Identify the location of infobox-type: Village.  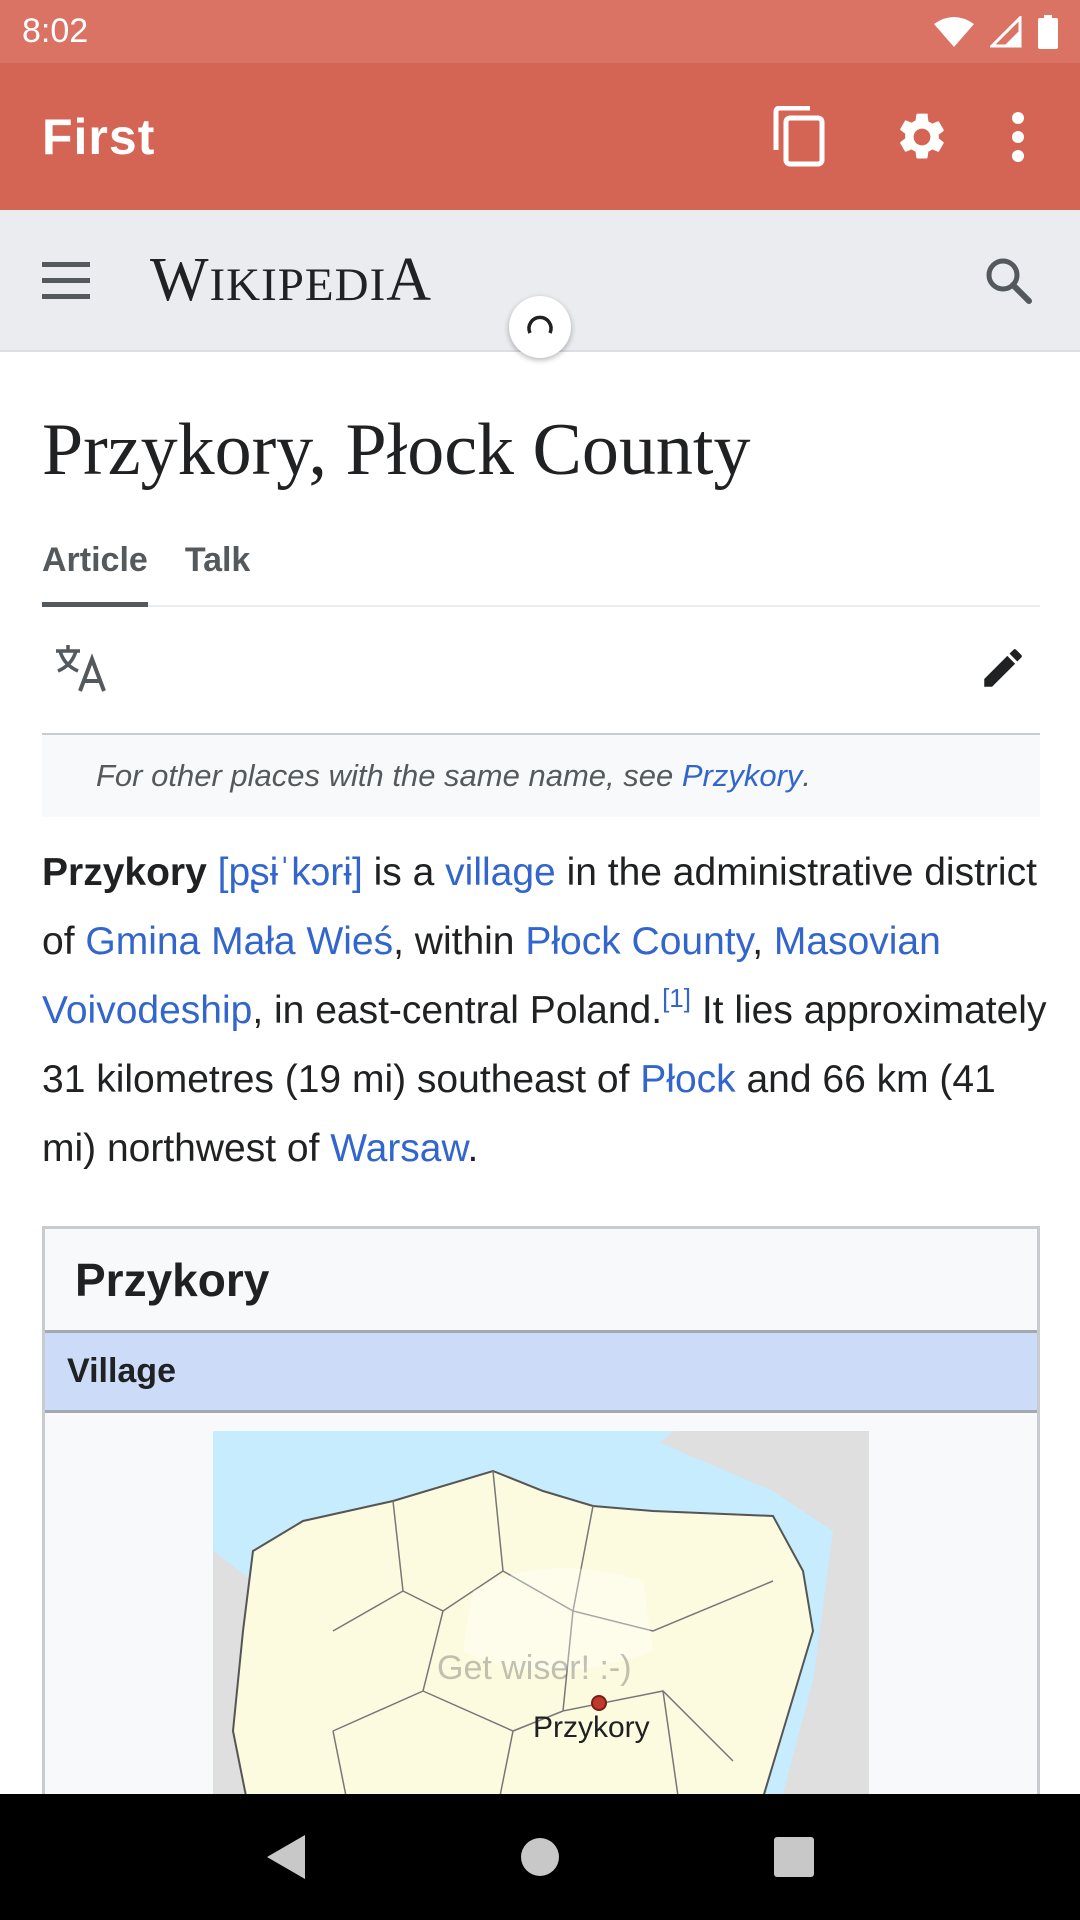
(541, 1373).